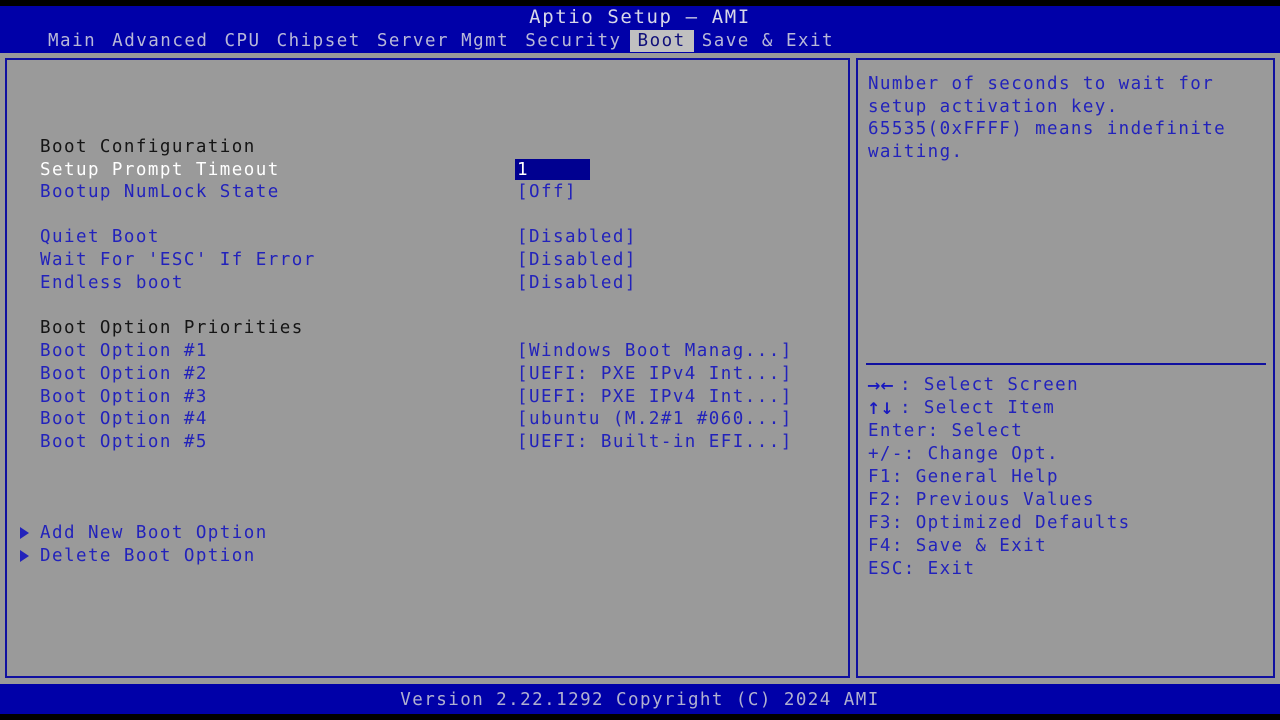 The height and width of the screenshot is (720, 1280). Describe the element at coordinates (124, 419) in the screenshot. I see `setting-label: Boot Option #4` at that location.